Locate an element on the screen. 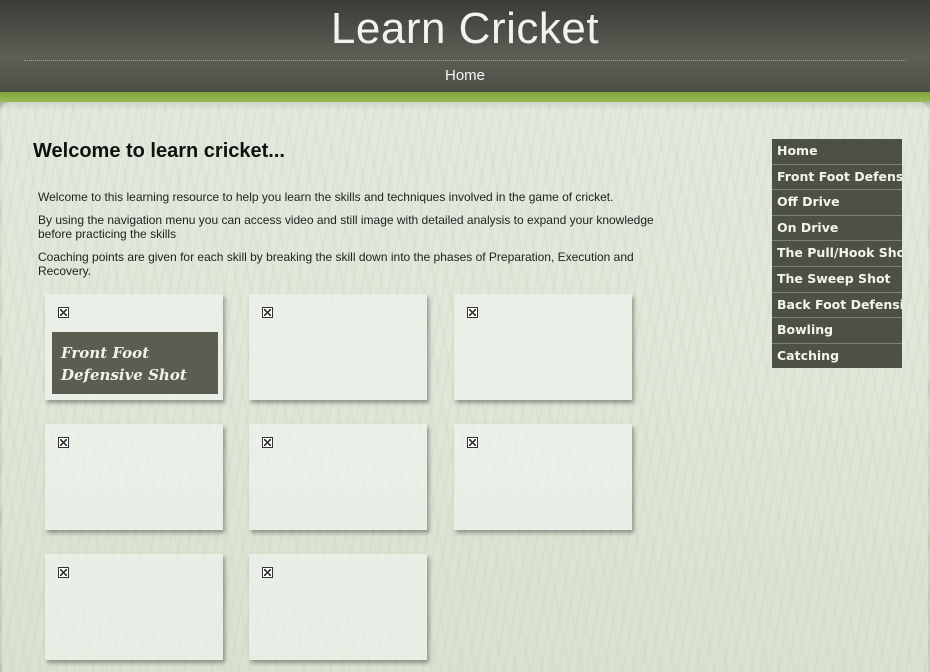  site-title: Learn Cricket is located at coordinates (465, 28).